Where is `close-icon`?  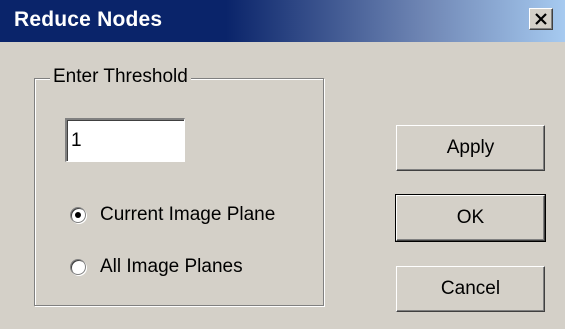 close-icon is located at coordinates (541, 19).